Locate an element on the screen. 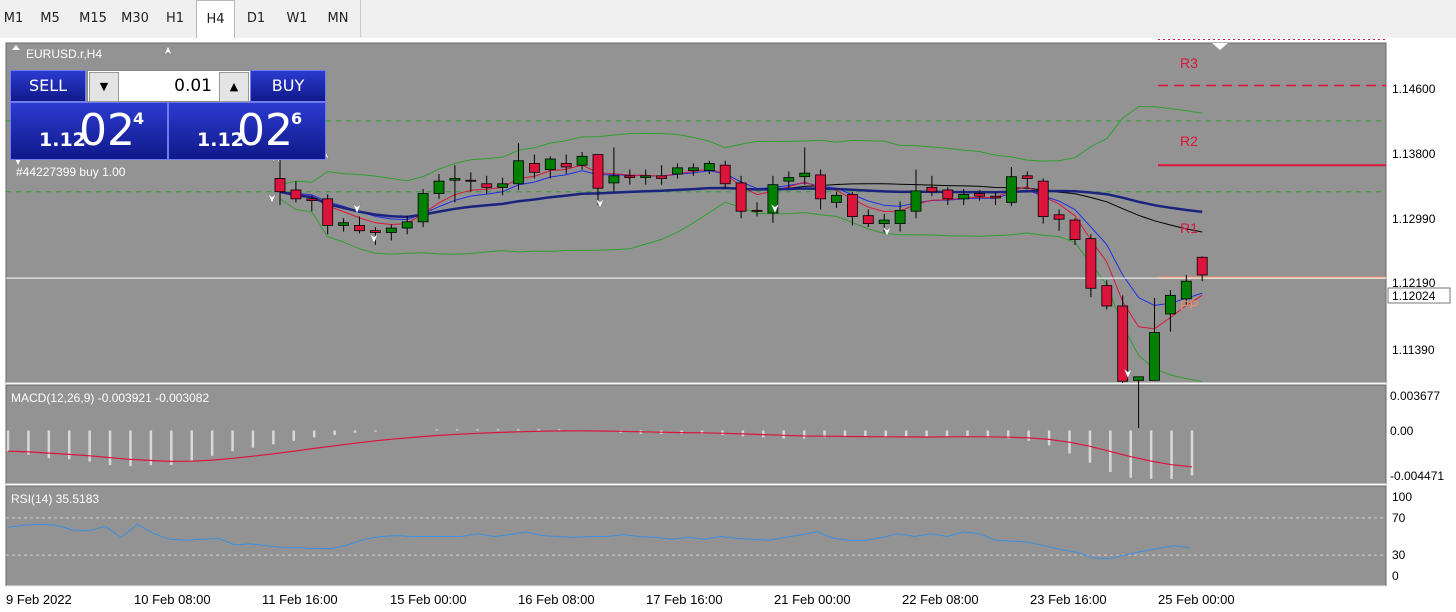  tf-m1: M1 is located at coordinates (13, 18).